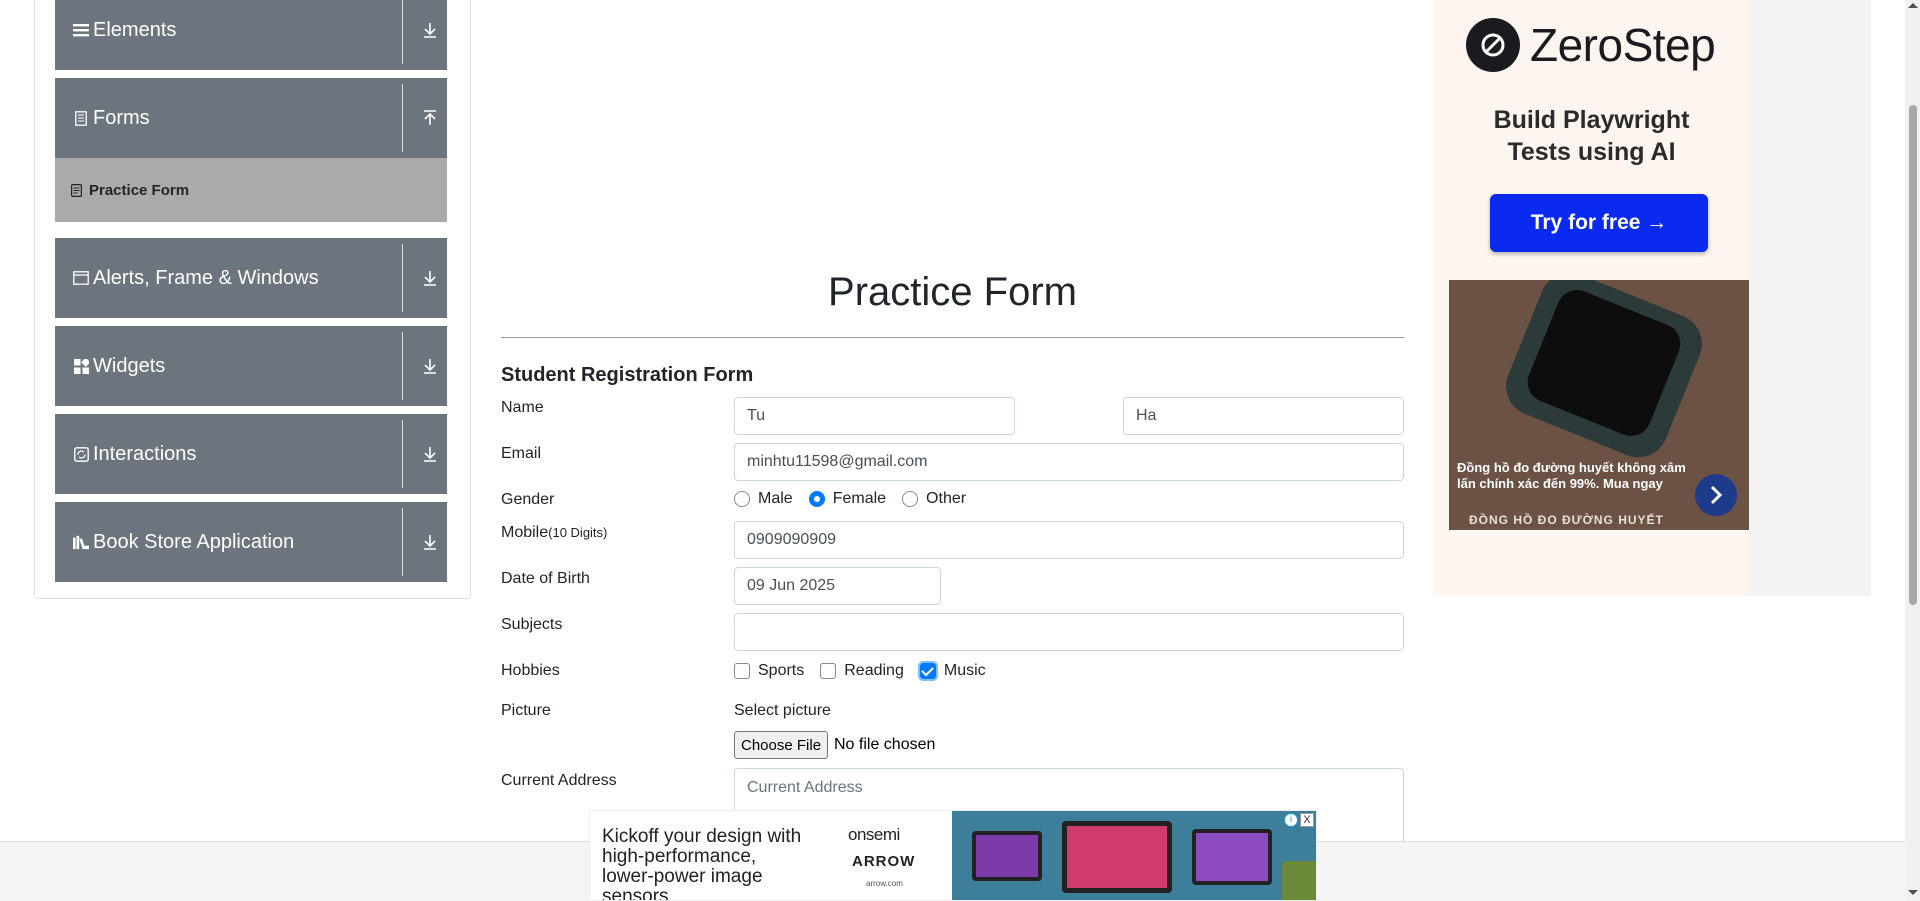 The height and width of the screenshot is (901, 1920). What do you see at coordinates (251, 366) in the screenshot?
I see `sidebar-group-widgets: Widgets` at bounding box center [251, 366].